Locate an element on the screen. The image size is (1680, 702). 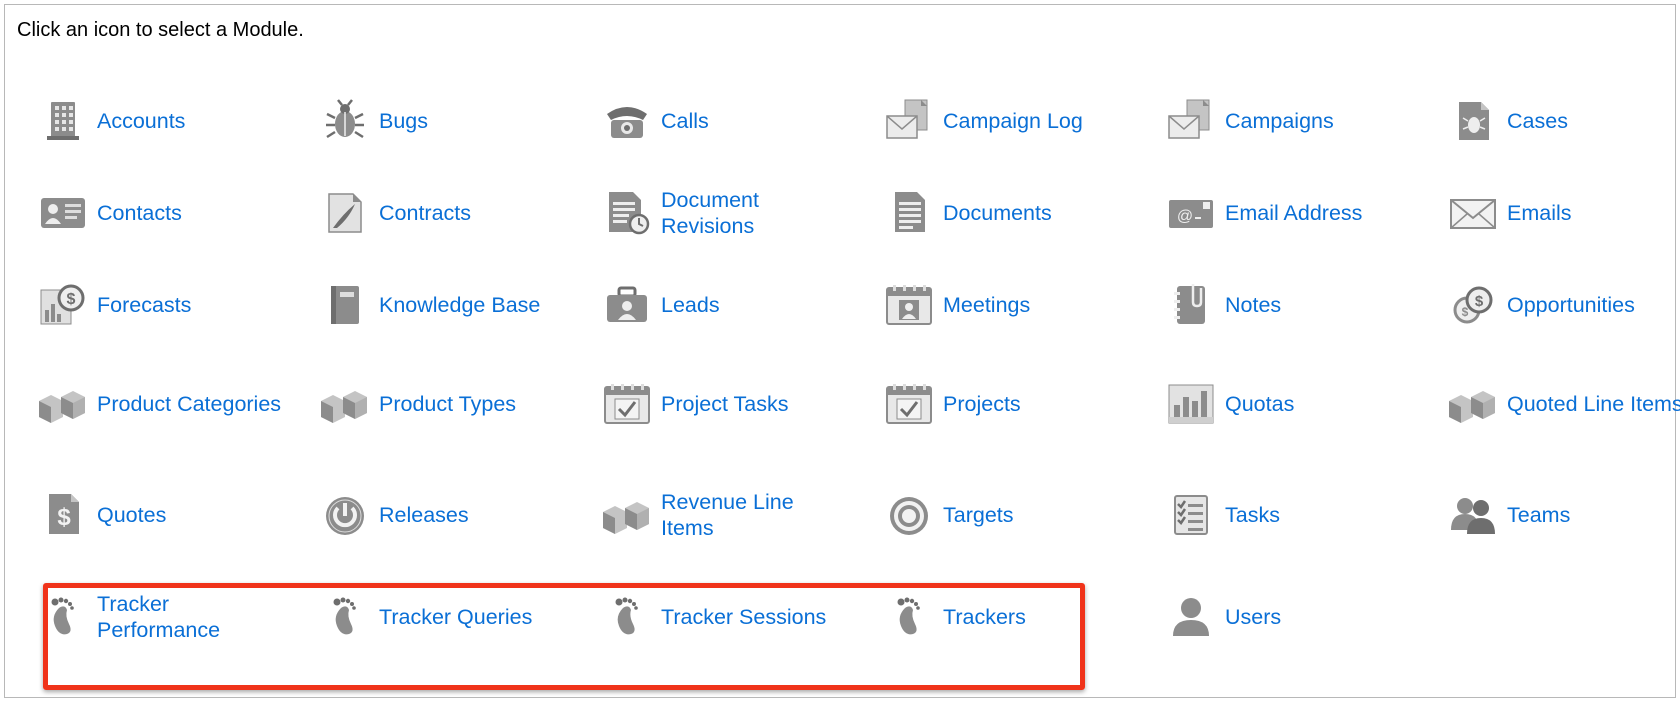
target-icon is located at coordinates (909, 515).